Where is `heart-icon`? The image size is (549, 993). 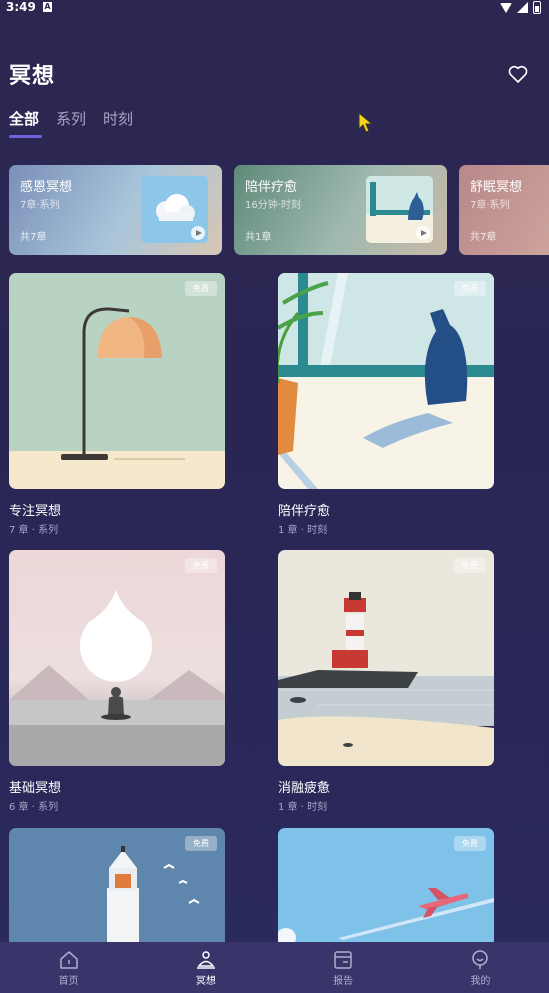 heart-icon is located at coordinates (518, 74).